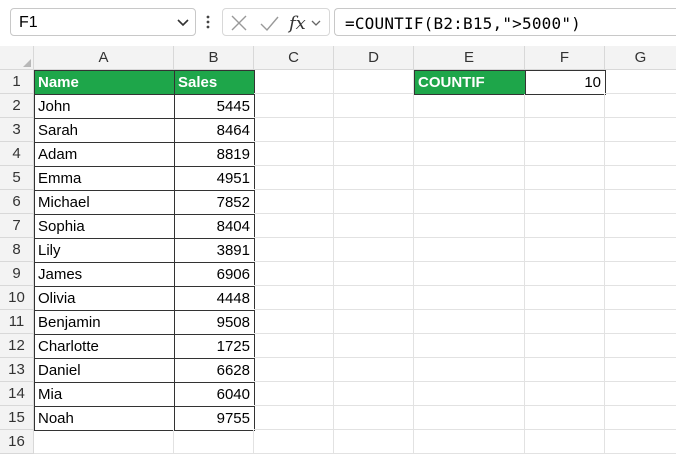 The image size is (676, 454). I want to click on cell-a1: Name, so click(104, 82).